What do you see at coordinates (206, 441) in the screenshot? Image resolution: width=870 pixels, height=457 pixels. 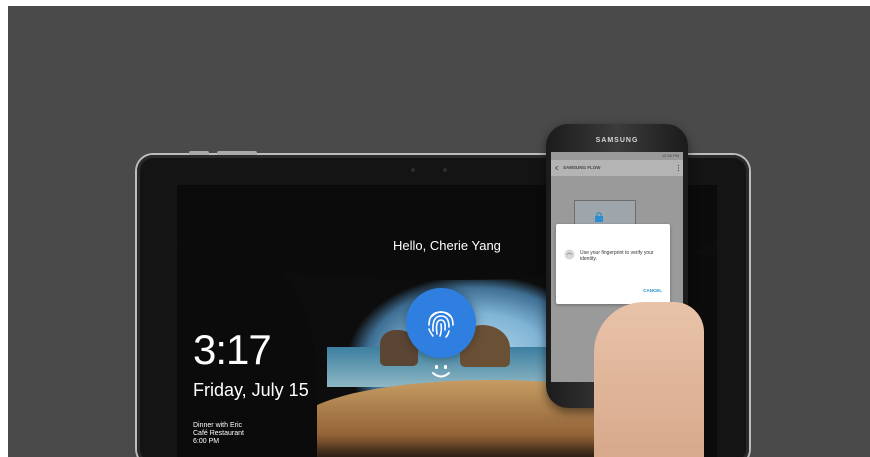 I see `event-time: 6:00 PM` at bounding box center [206, 441].